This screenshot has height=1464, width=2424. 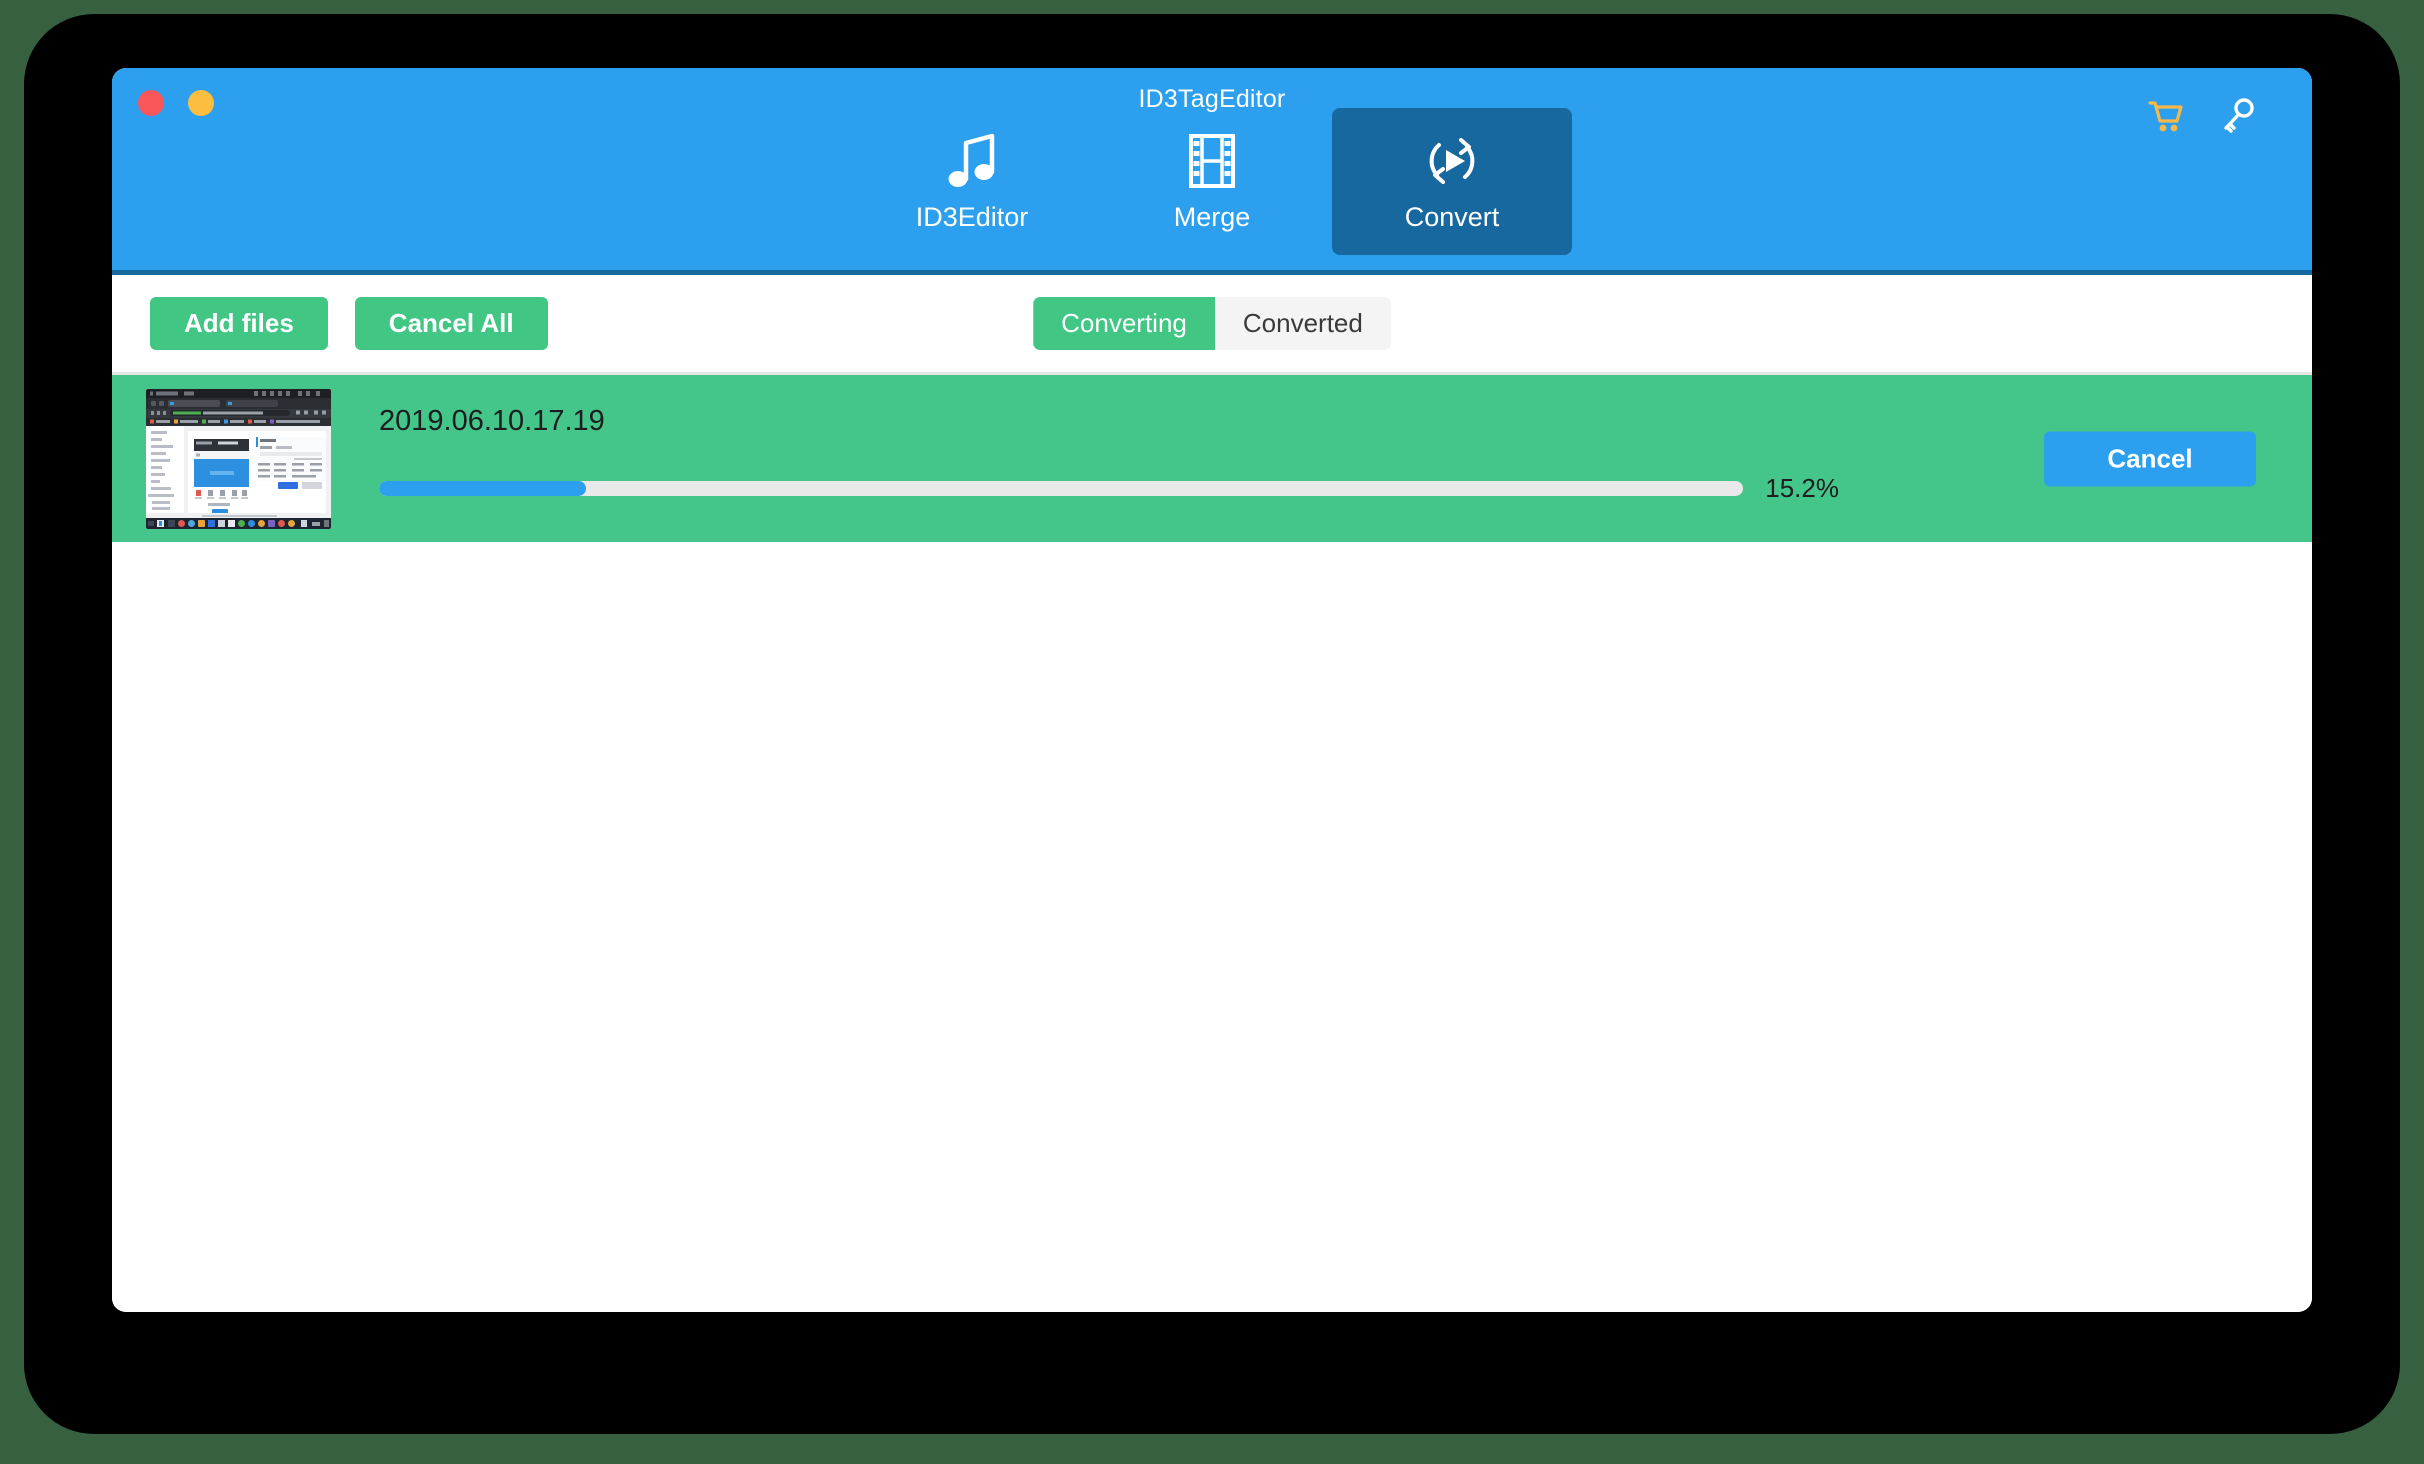 What do you see at coordinates (2166, 116) in the screenshot?
I see `shopping-cart-icon` at bounding box center [2166, 116].